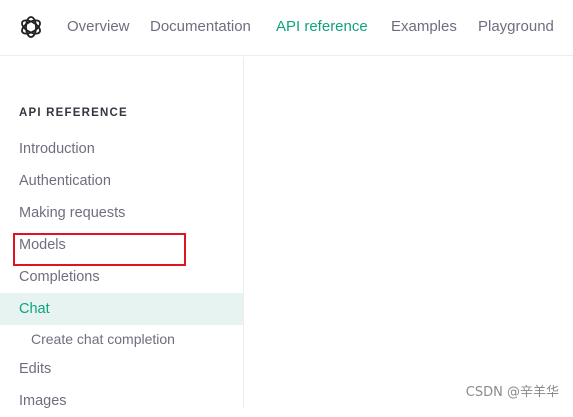 Image resolution: width=573 pixels, height=417 pixels. I want to click on nav-documentation: Documentation, so click(200, 27).